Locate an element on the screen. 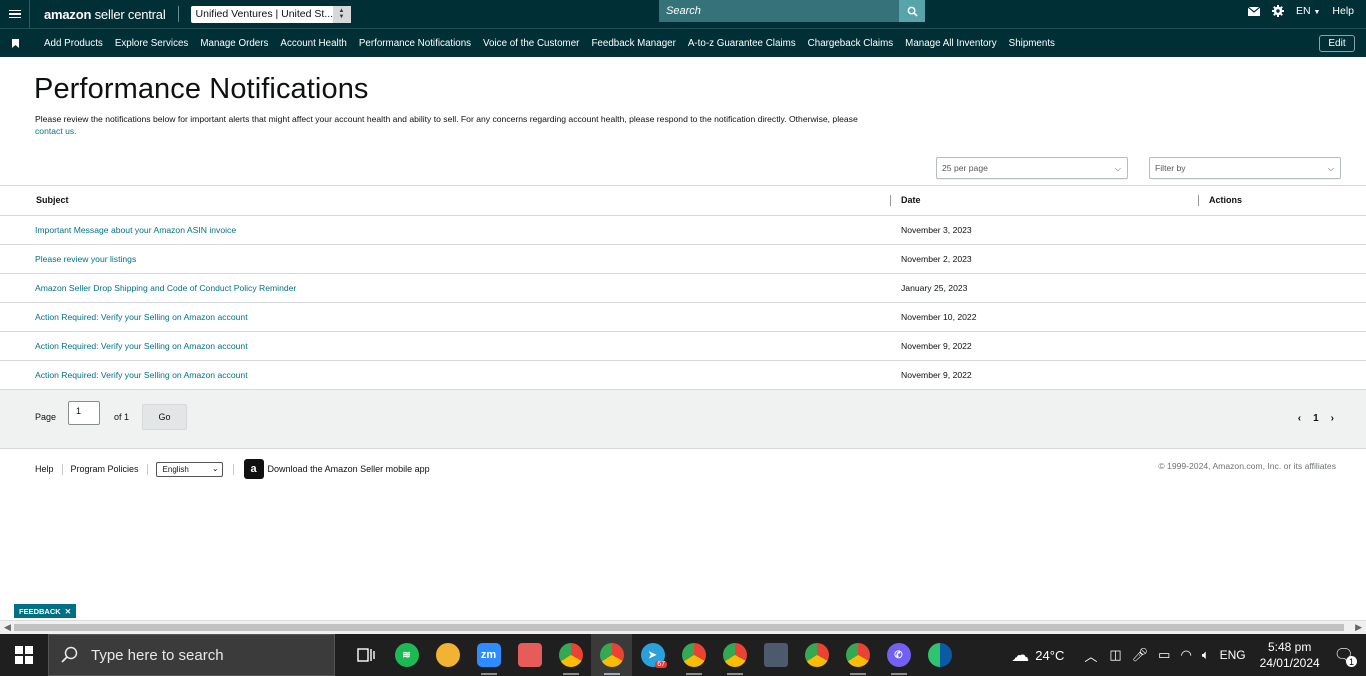  task-view-icon is located at coordinates (365, 655).